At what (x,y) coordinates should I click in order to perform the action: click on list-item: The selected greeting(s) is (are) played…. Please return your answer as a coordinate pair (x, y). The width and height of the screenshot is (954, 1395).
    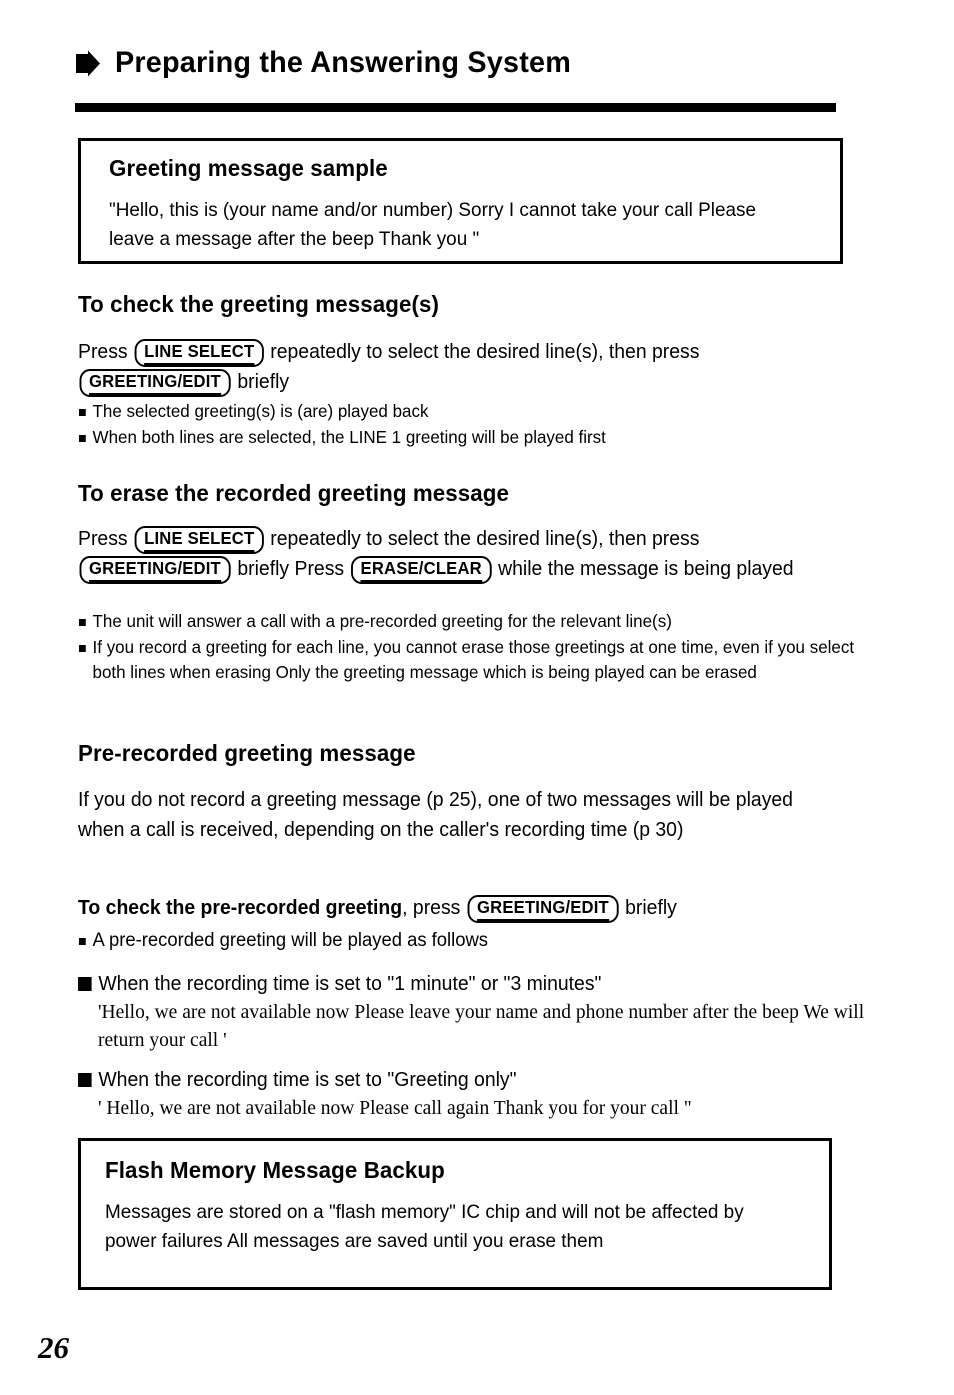
    Looking at the image, I should click on (471, 411).